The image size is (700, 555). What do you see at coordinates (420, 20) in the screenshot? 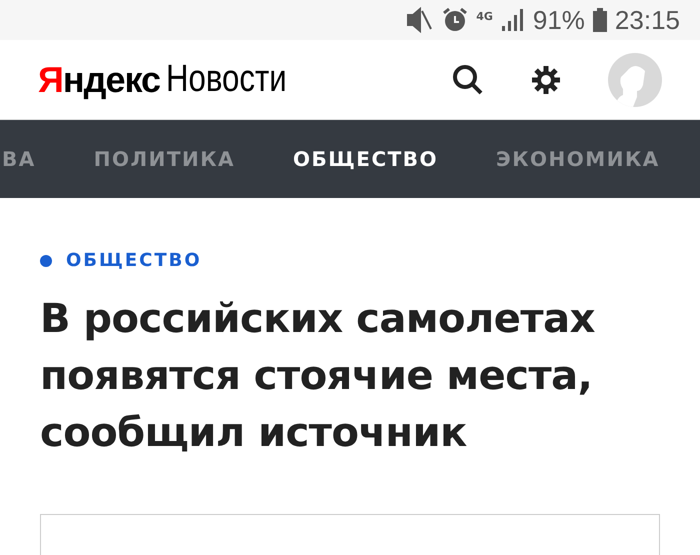
I see `mute-icon` at bounding box center [420, 20].